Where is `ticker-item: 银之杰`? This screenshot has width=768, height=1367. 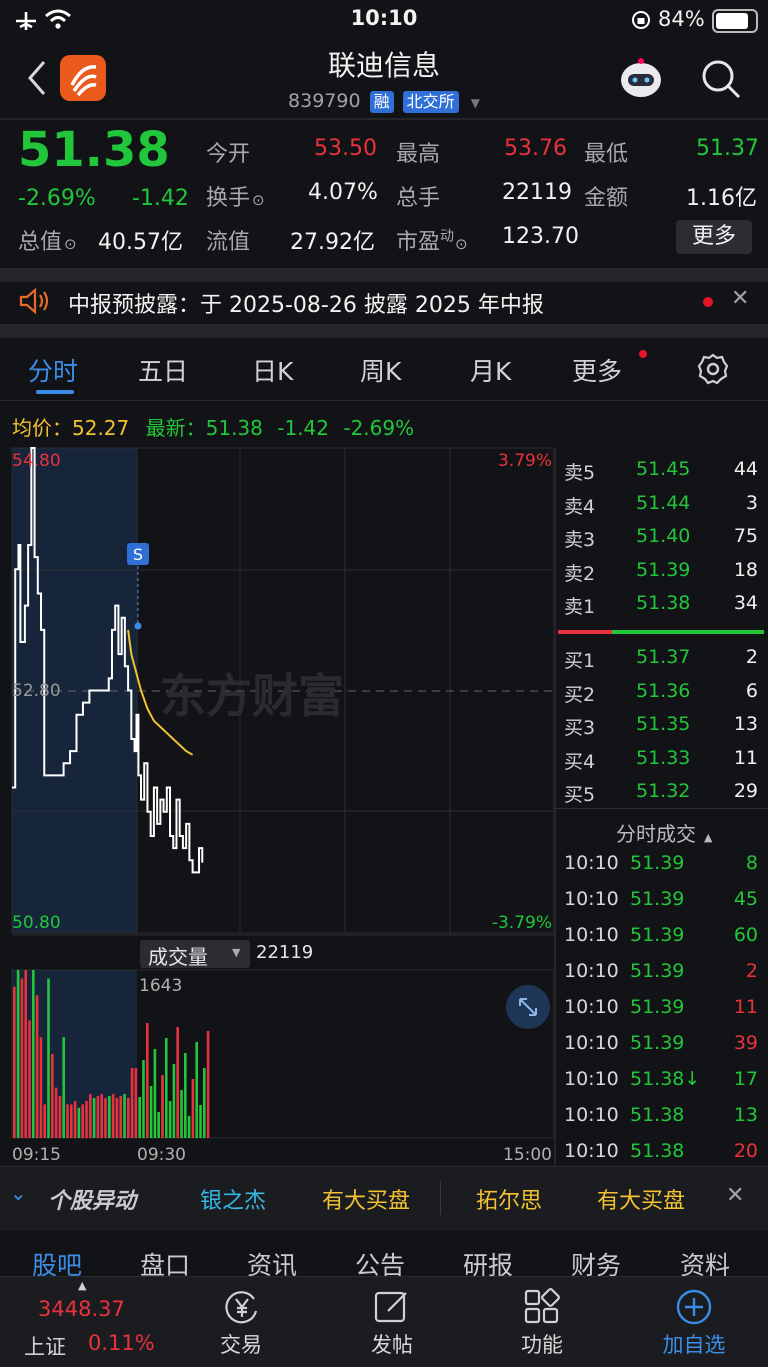 ticker-item: 银之杰 is located at coordinates (233, 1199).